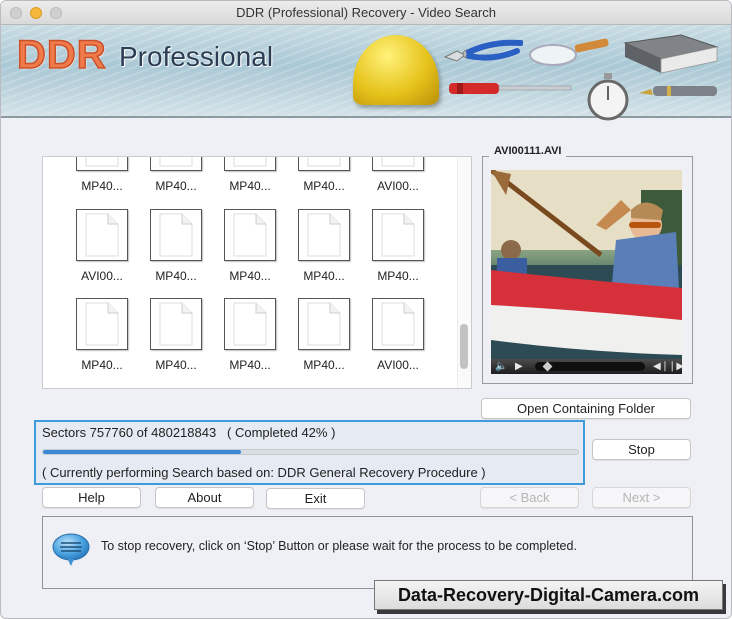  I want to click on video-seek-slider, so click(590, 366).